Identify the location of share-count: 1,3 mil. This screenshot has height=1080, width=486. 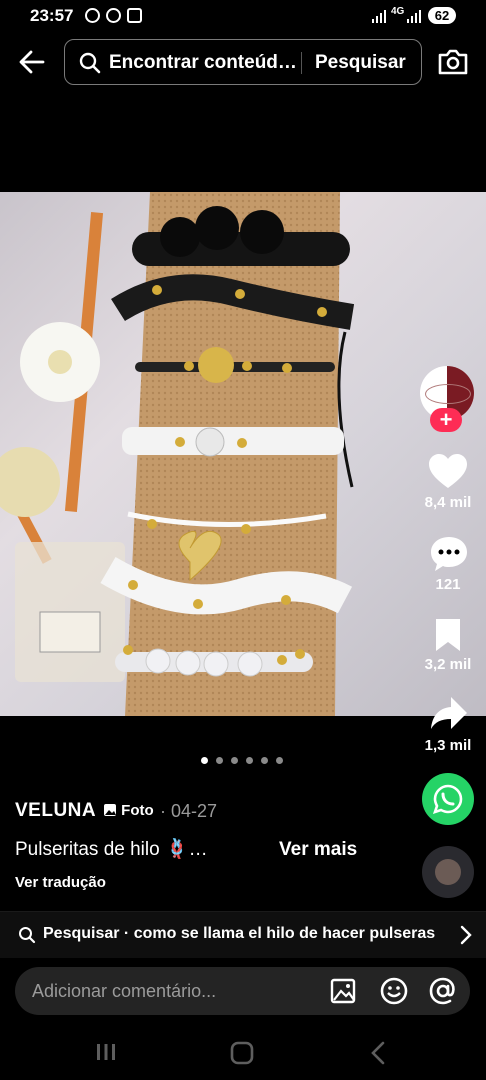
(448, 745).